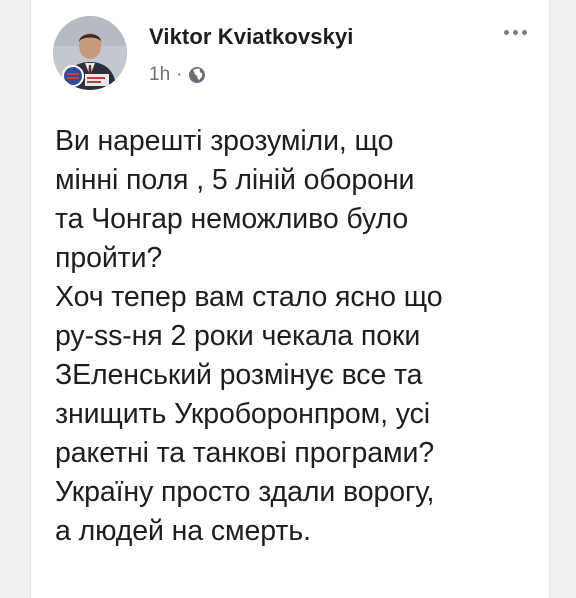  I want to click on author-name: Viktor Kviatkovskyi, so click(251, 37).